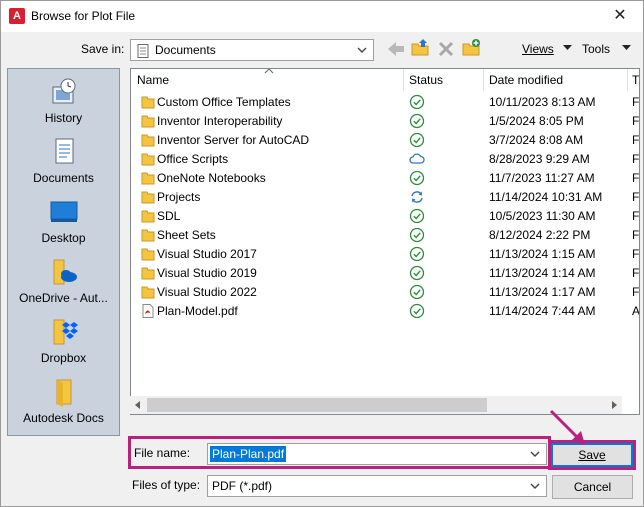  Describe the element at coordinates (426, 80) in the screenshot. I see `column-status-label: Status` at that location.